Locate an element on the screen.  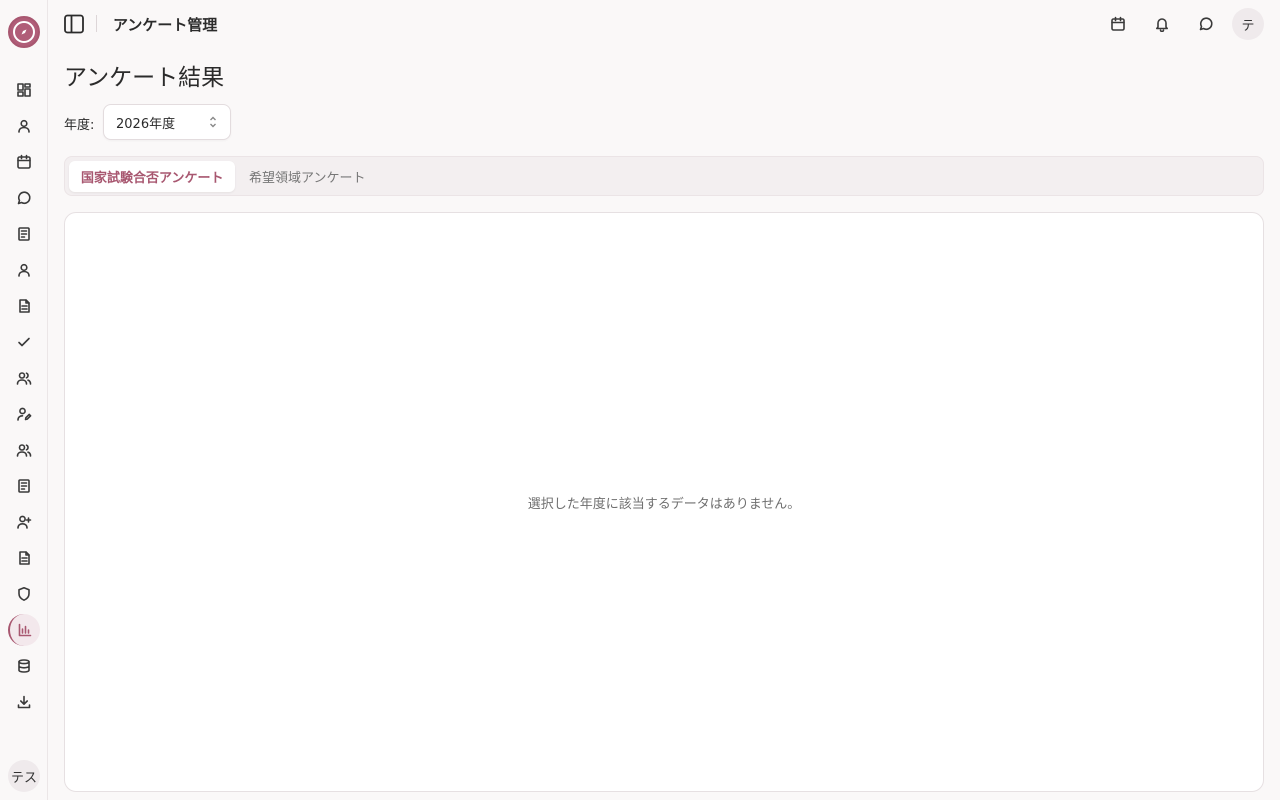
sidebar-item-documents is located at coordinates (24, 306).